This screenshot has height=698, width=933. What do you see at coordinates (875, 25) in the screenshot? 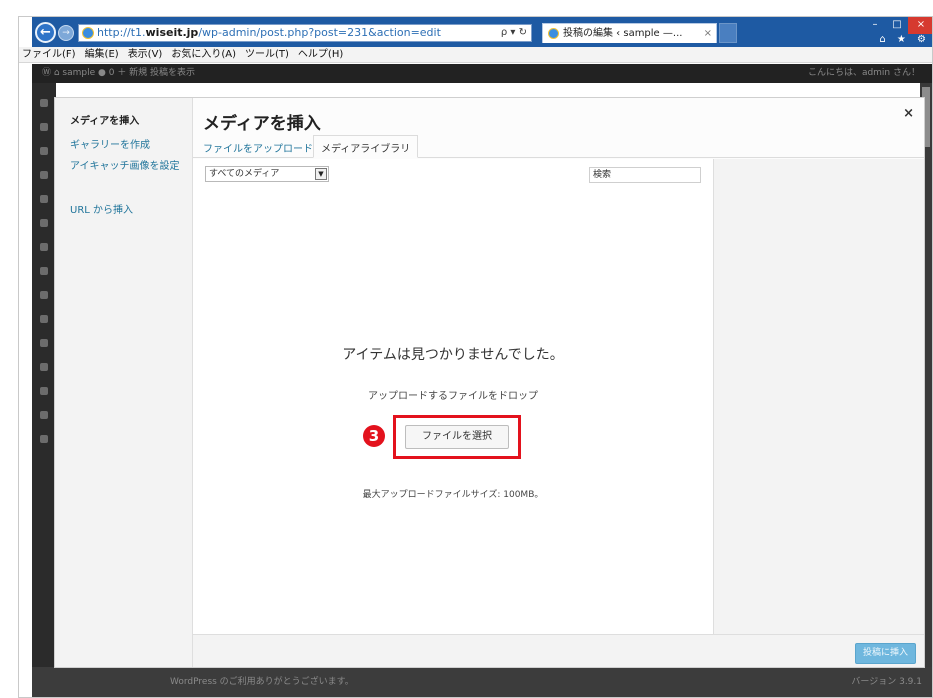
I see `minimize-button: –` at bounding box center [875, 25].